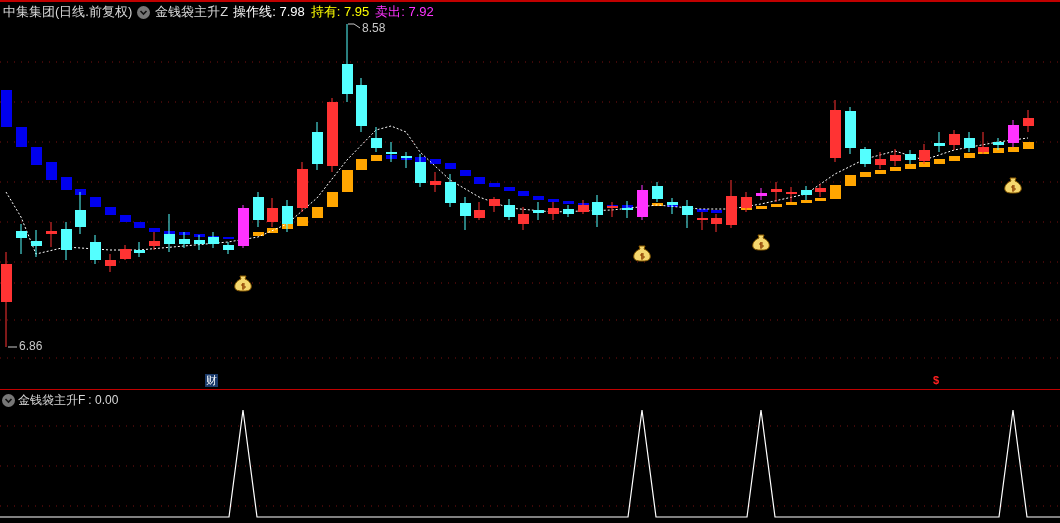 The image size is (1060, 523). What do you see at coordinates (340, 12) in the screenshot?
I see `hold-value: 持有: 7.95` at bounding box center [340, 12].